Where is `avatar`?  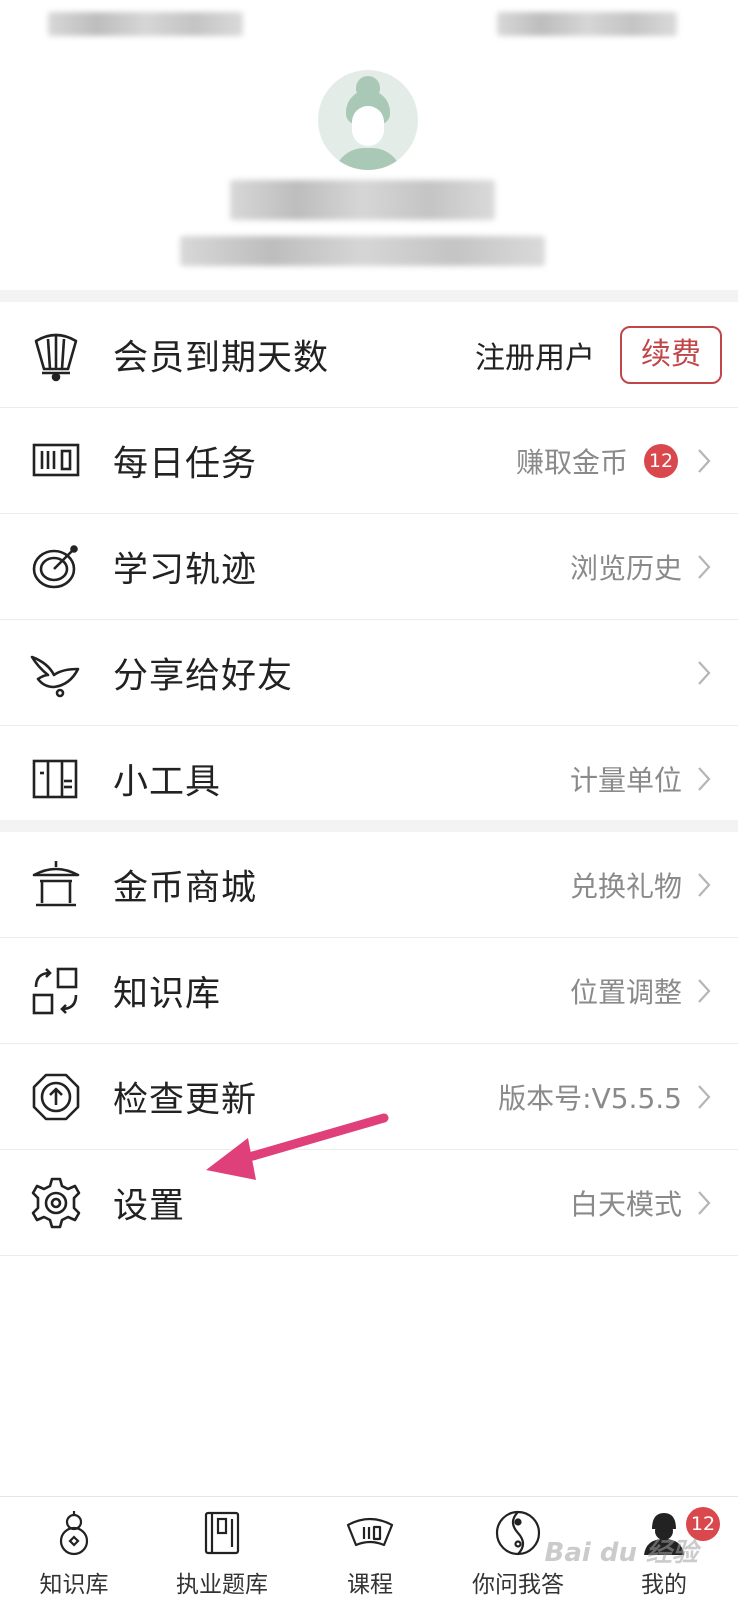
avatar is located at coordinates (368, 120).